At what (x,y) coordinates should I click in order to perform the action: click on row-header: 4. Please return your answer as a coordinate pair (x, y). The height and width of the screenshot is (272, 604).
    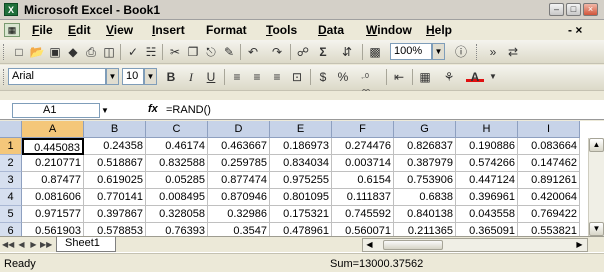
    Looking at the image, I should click on (11, 197).